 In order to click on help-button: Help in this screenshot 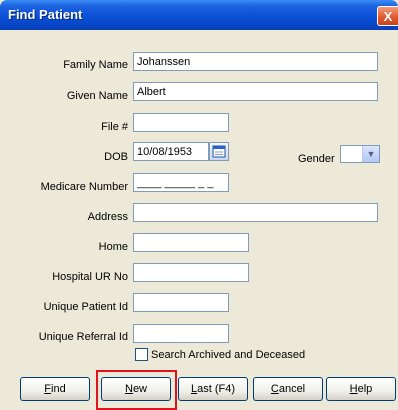, I will do `click(361, 389)`.